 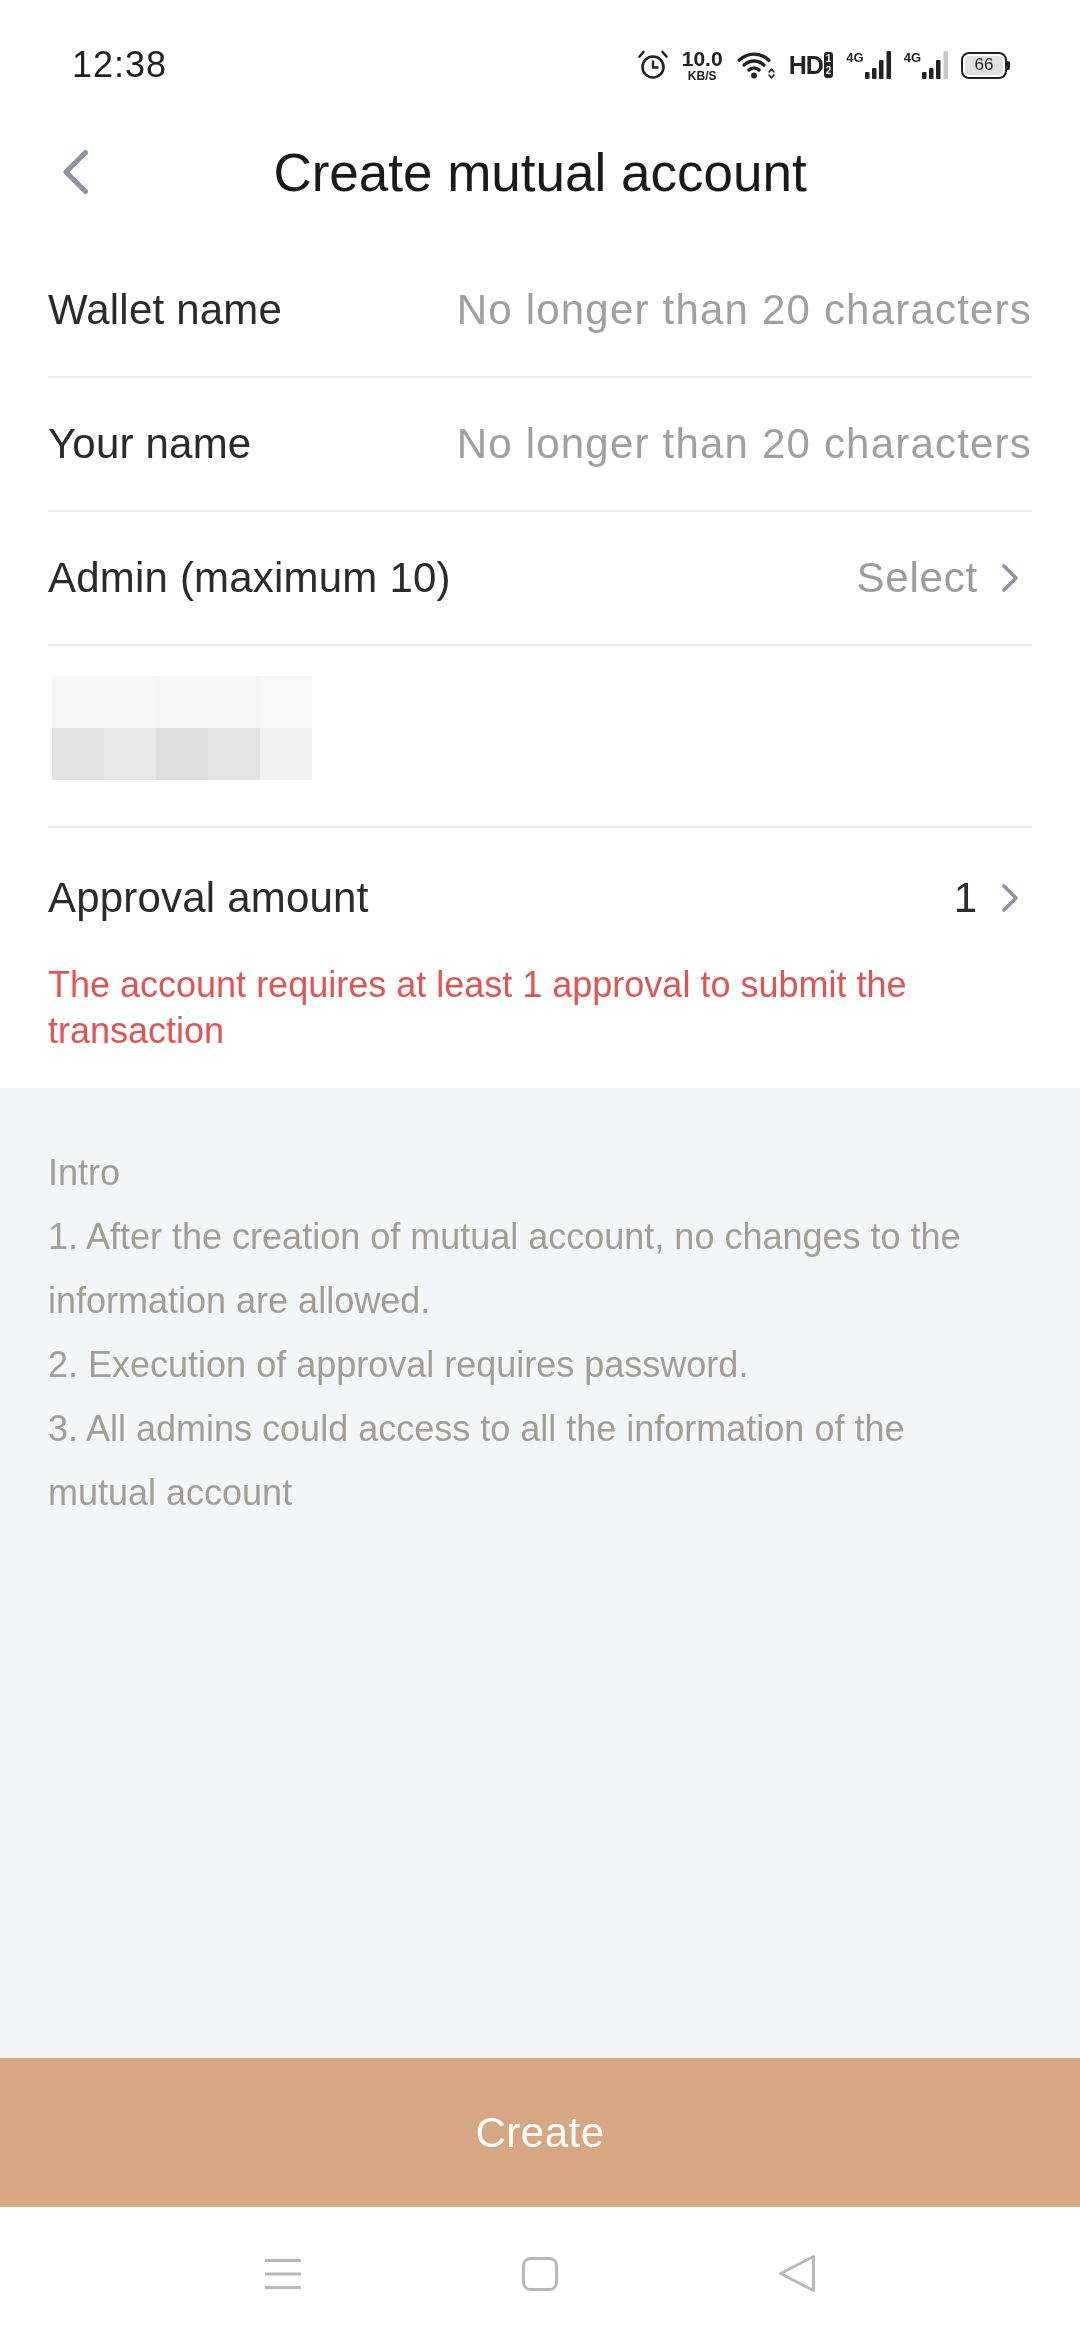 What do you see at coordinates (120, 65) in the screenshot?
I see `status-time: 12:38` at bounding box center [120, 65].